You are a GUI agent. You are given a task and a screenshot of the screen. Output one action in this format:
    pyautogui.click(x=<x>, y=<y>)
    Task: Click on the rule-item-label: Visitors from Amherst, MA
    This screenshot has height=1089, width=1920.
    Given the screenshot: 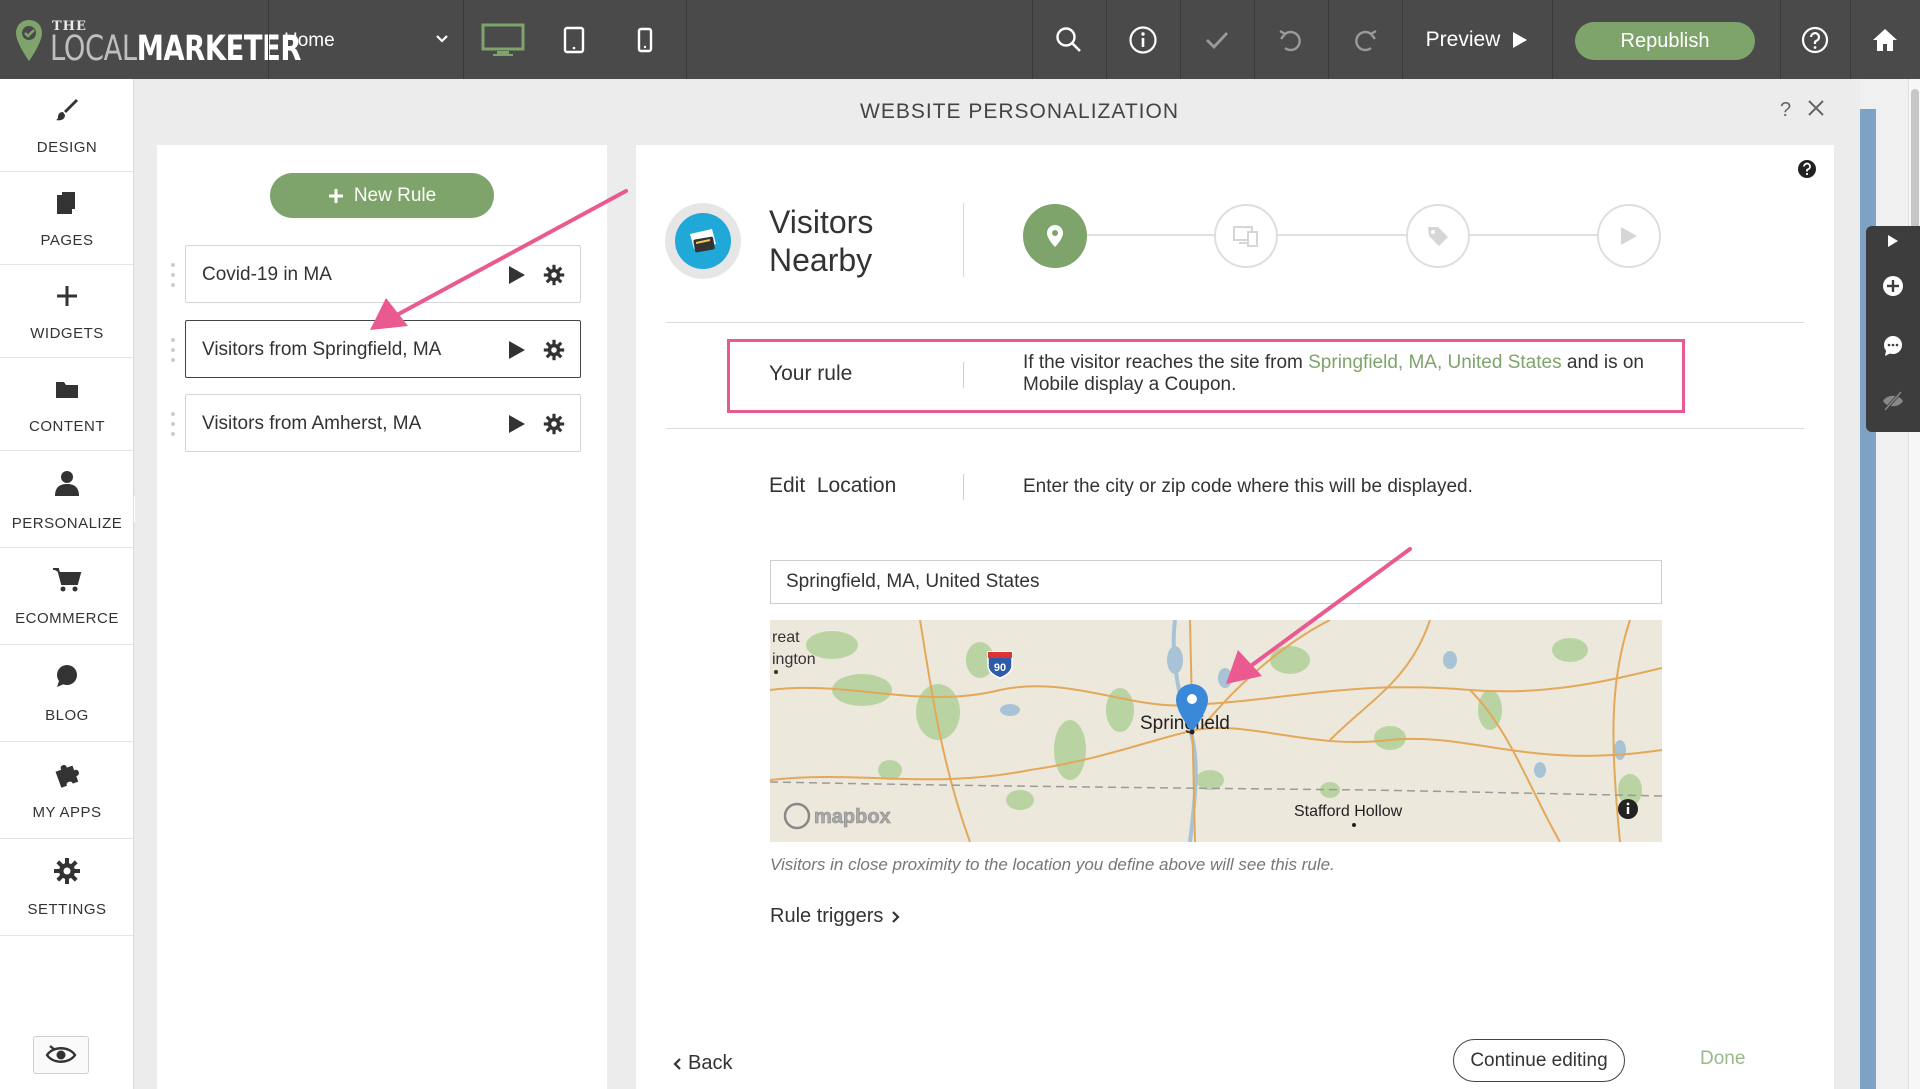 What is the action you would take?
    pyautogui.click(x=312, y=423)
    